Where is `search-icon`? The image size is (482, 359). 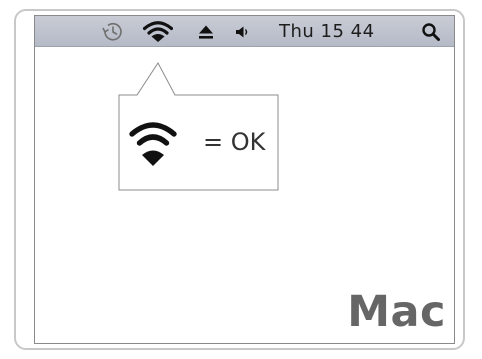
search-icon is located at coordinates (431, 31).